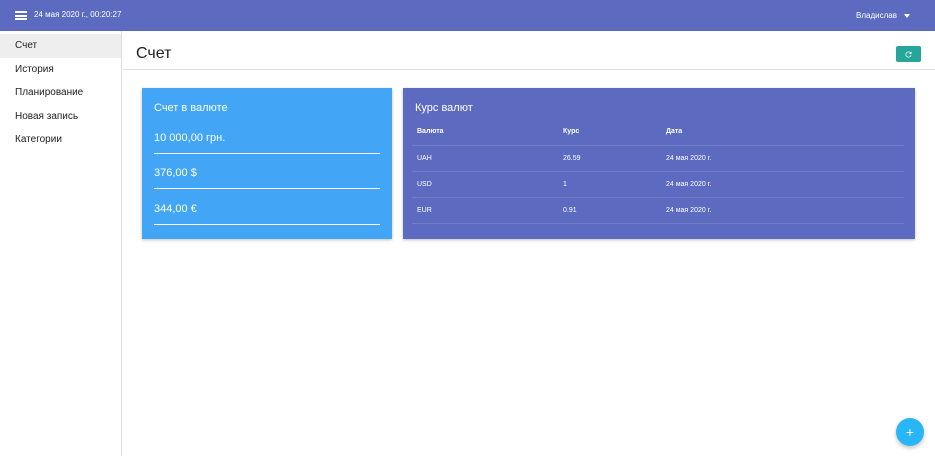 This screenshot has width=935, height=456. I want to click on table-row: UAH 26.59 24 мая 2020 г., so click(658, 158).